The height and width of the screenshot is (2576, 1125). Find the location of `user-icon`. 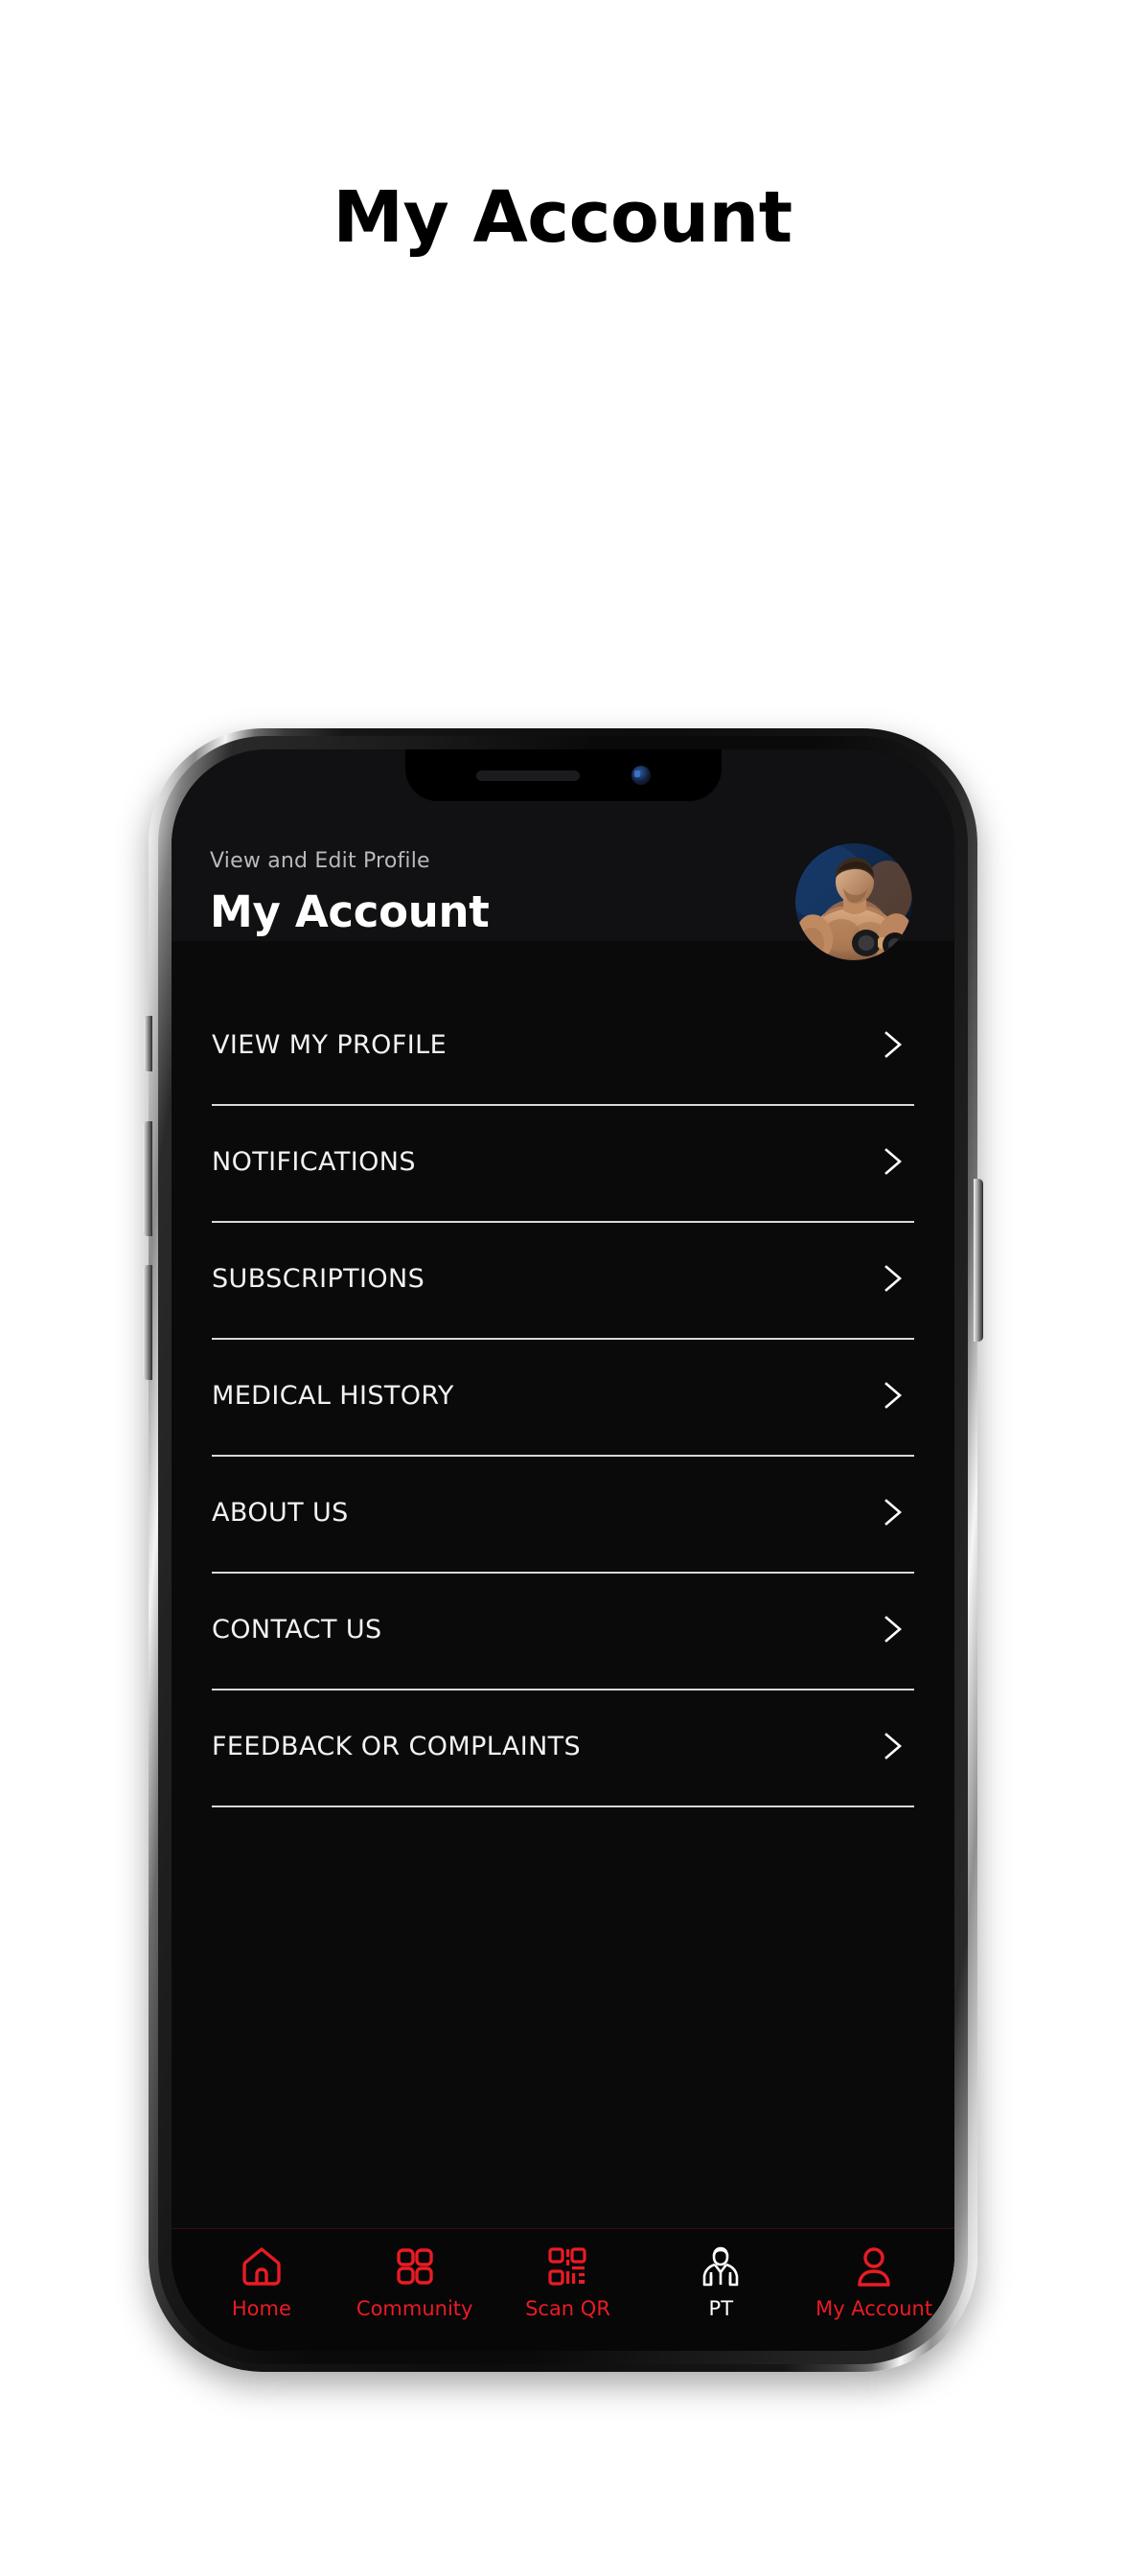

user-icon is located at coordinates (874, 2266).